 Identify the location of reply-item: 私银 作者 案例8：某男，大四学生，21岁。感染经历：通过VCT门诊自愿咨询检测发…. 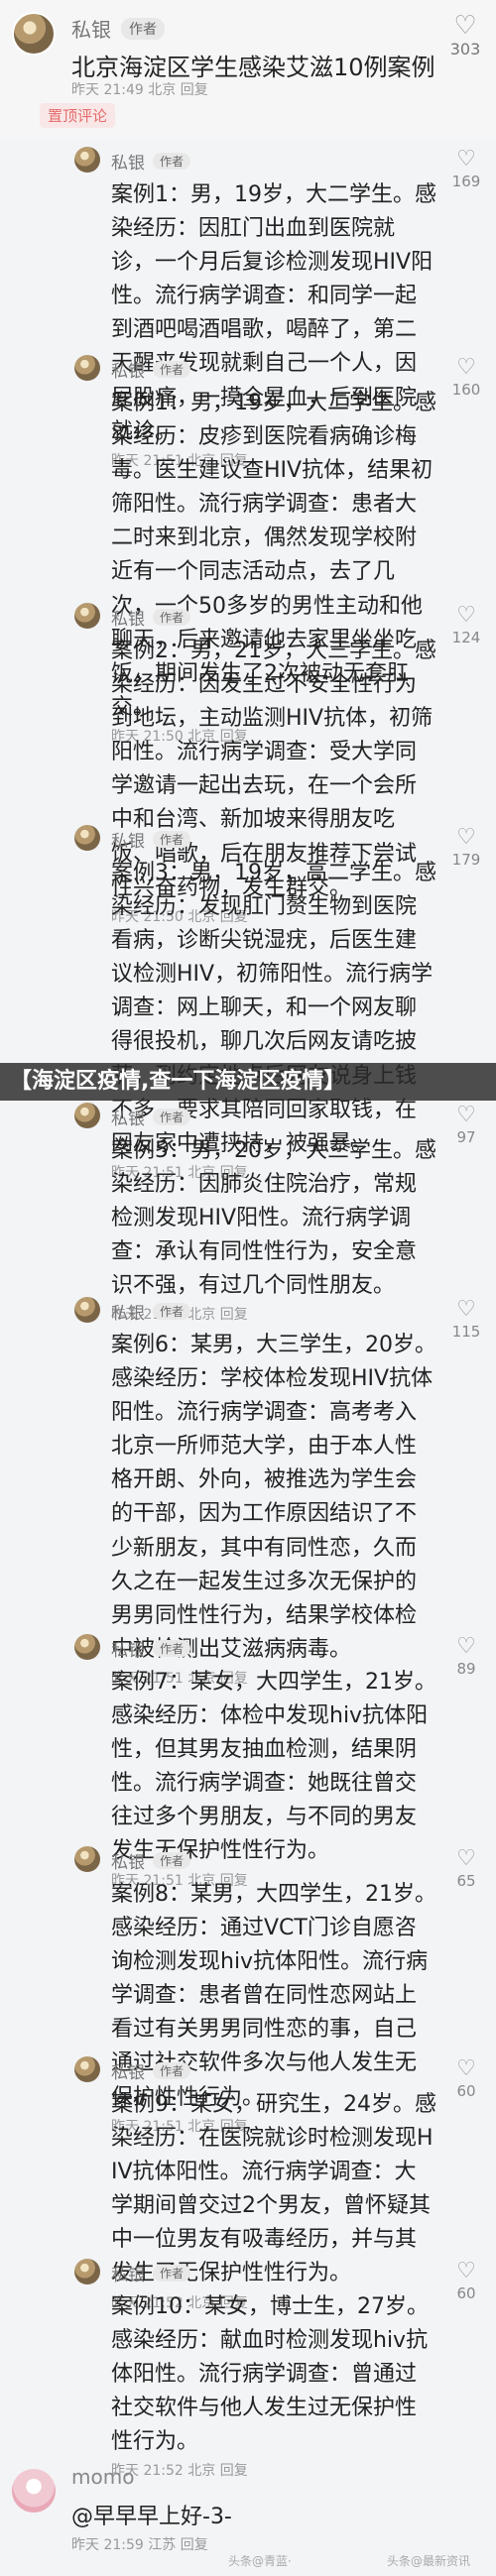
(248, 1991).